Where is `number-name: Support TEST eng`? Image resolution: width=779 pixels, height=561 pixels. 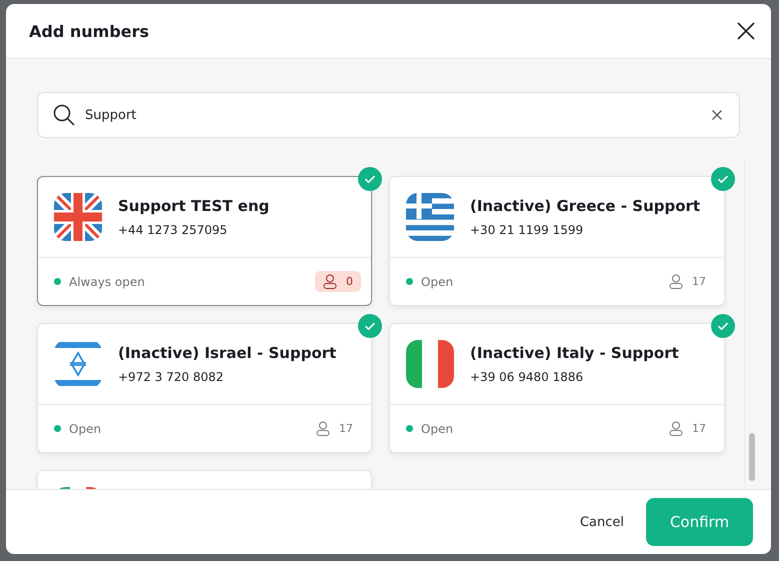
number-name: Support TEST eng is located at coordinates (194, 206).